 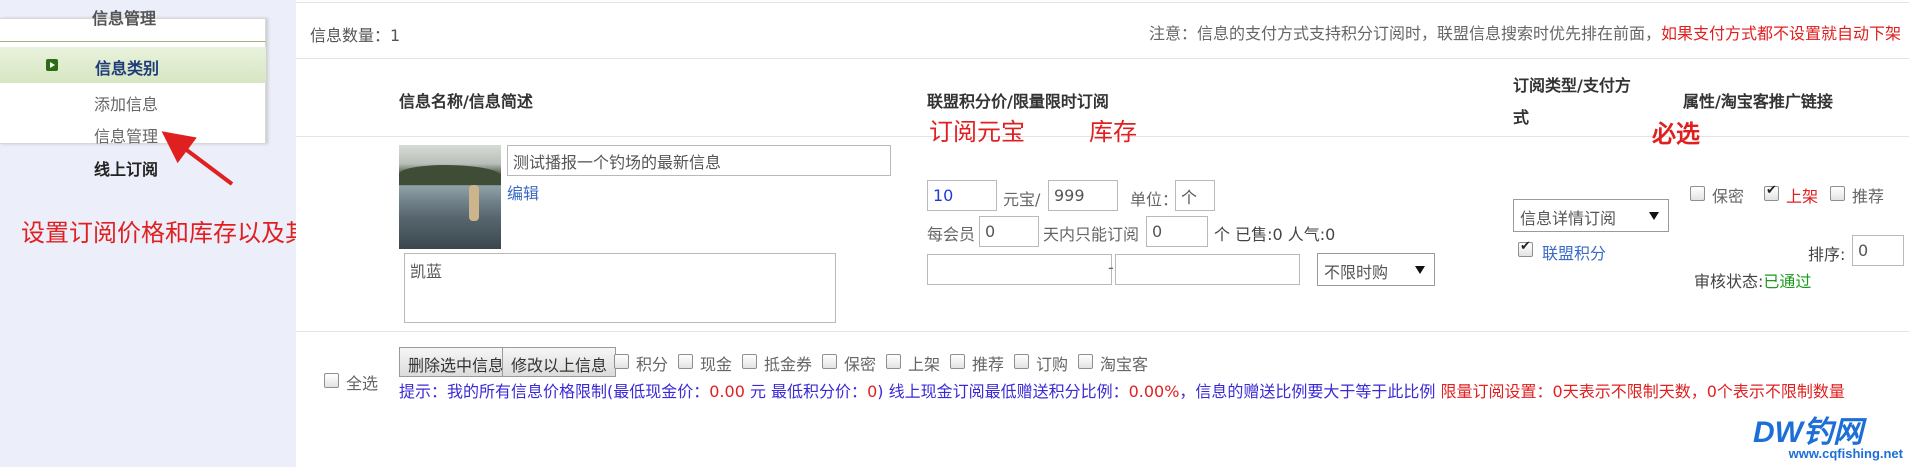 I want to click on unit-label: 单位：, so click(x=1154, y=199).